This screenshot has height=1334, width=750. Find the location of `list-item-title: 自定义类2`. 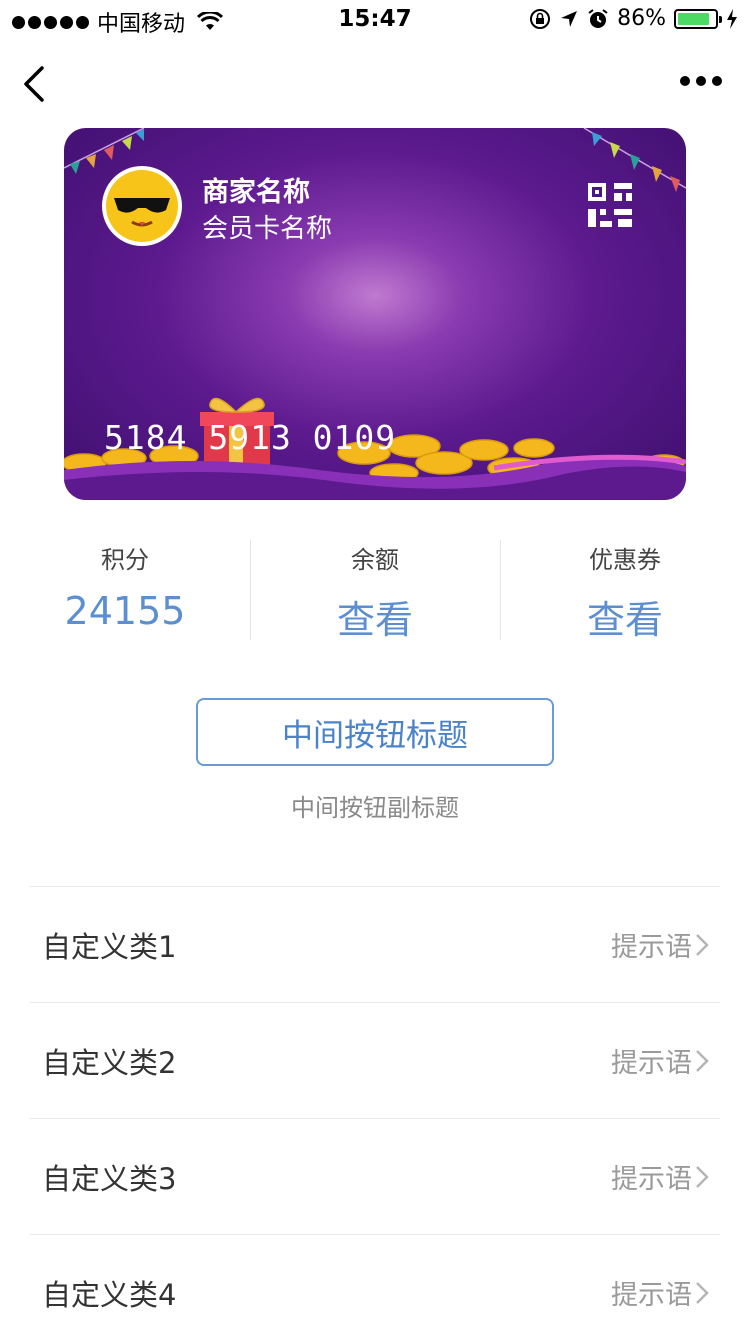

list-item-title: 自定义类2 is located at coordinates (109, 1062).